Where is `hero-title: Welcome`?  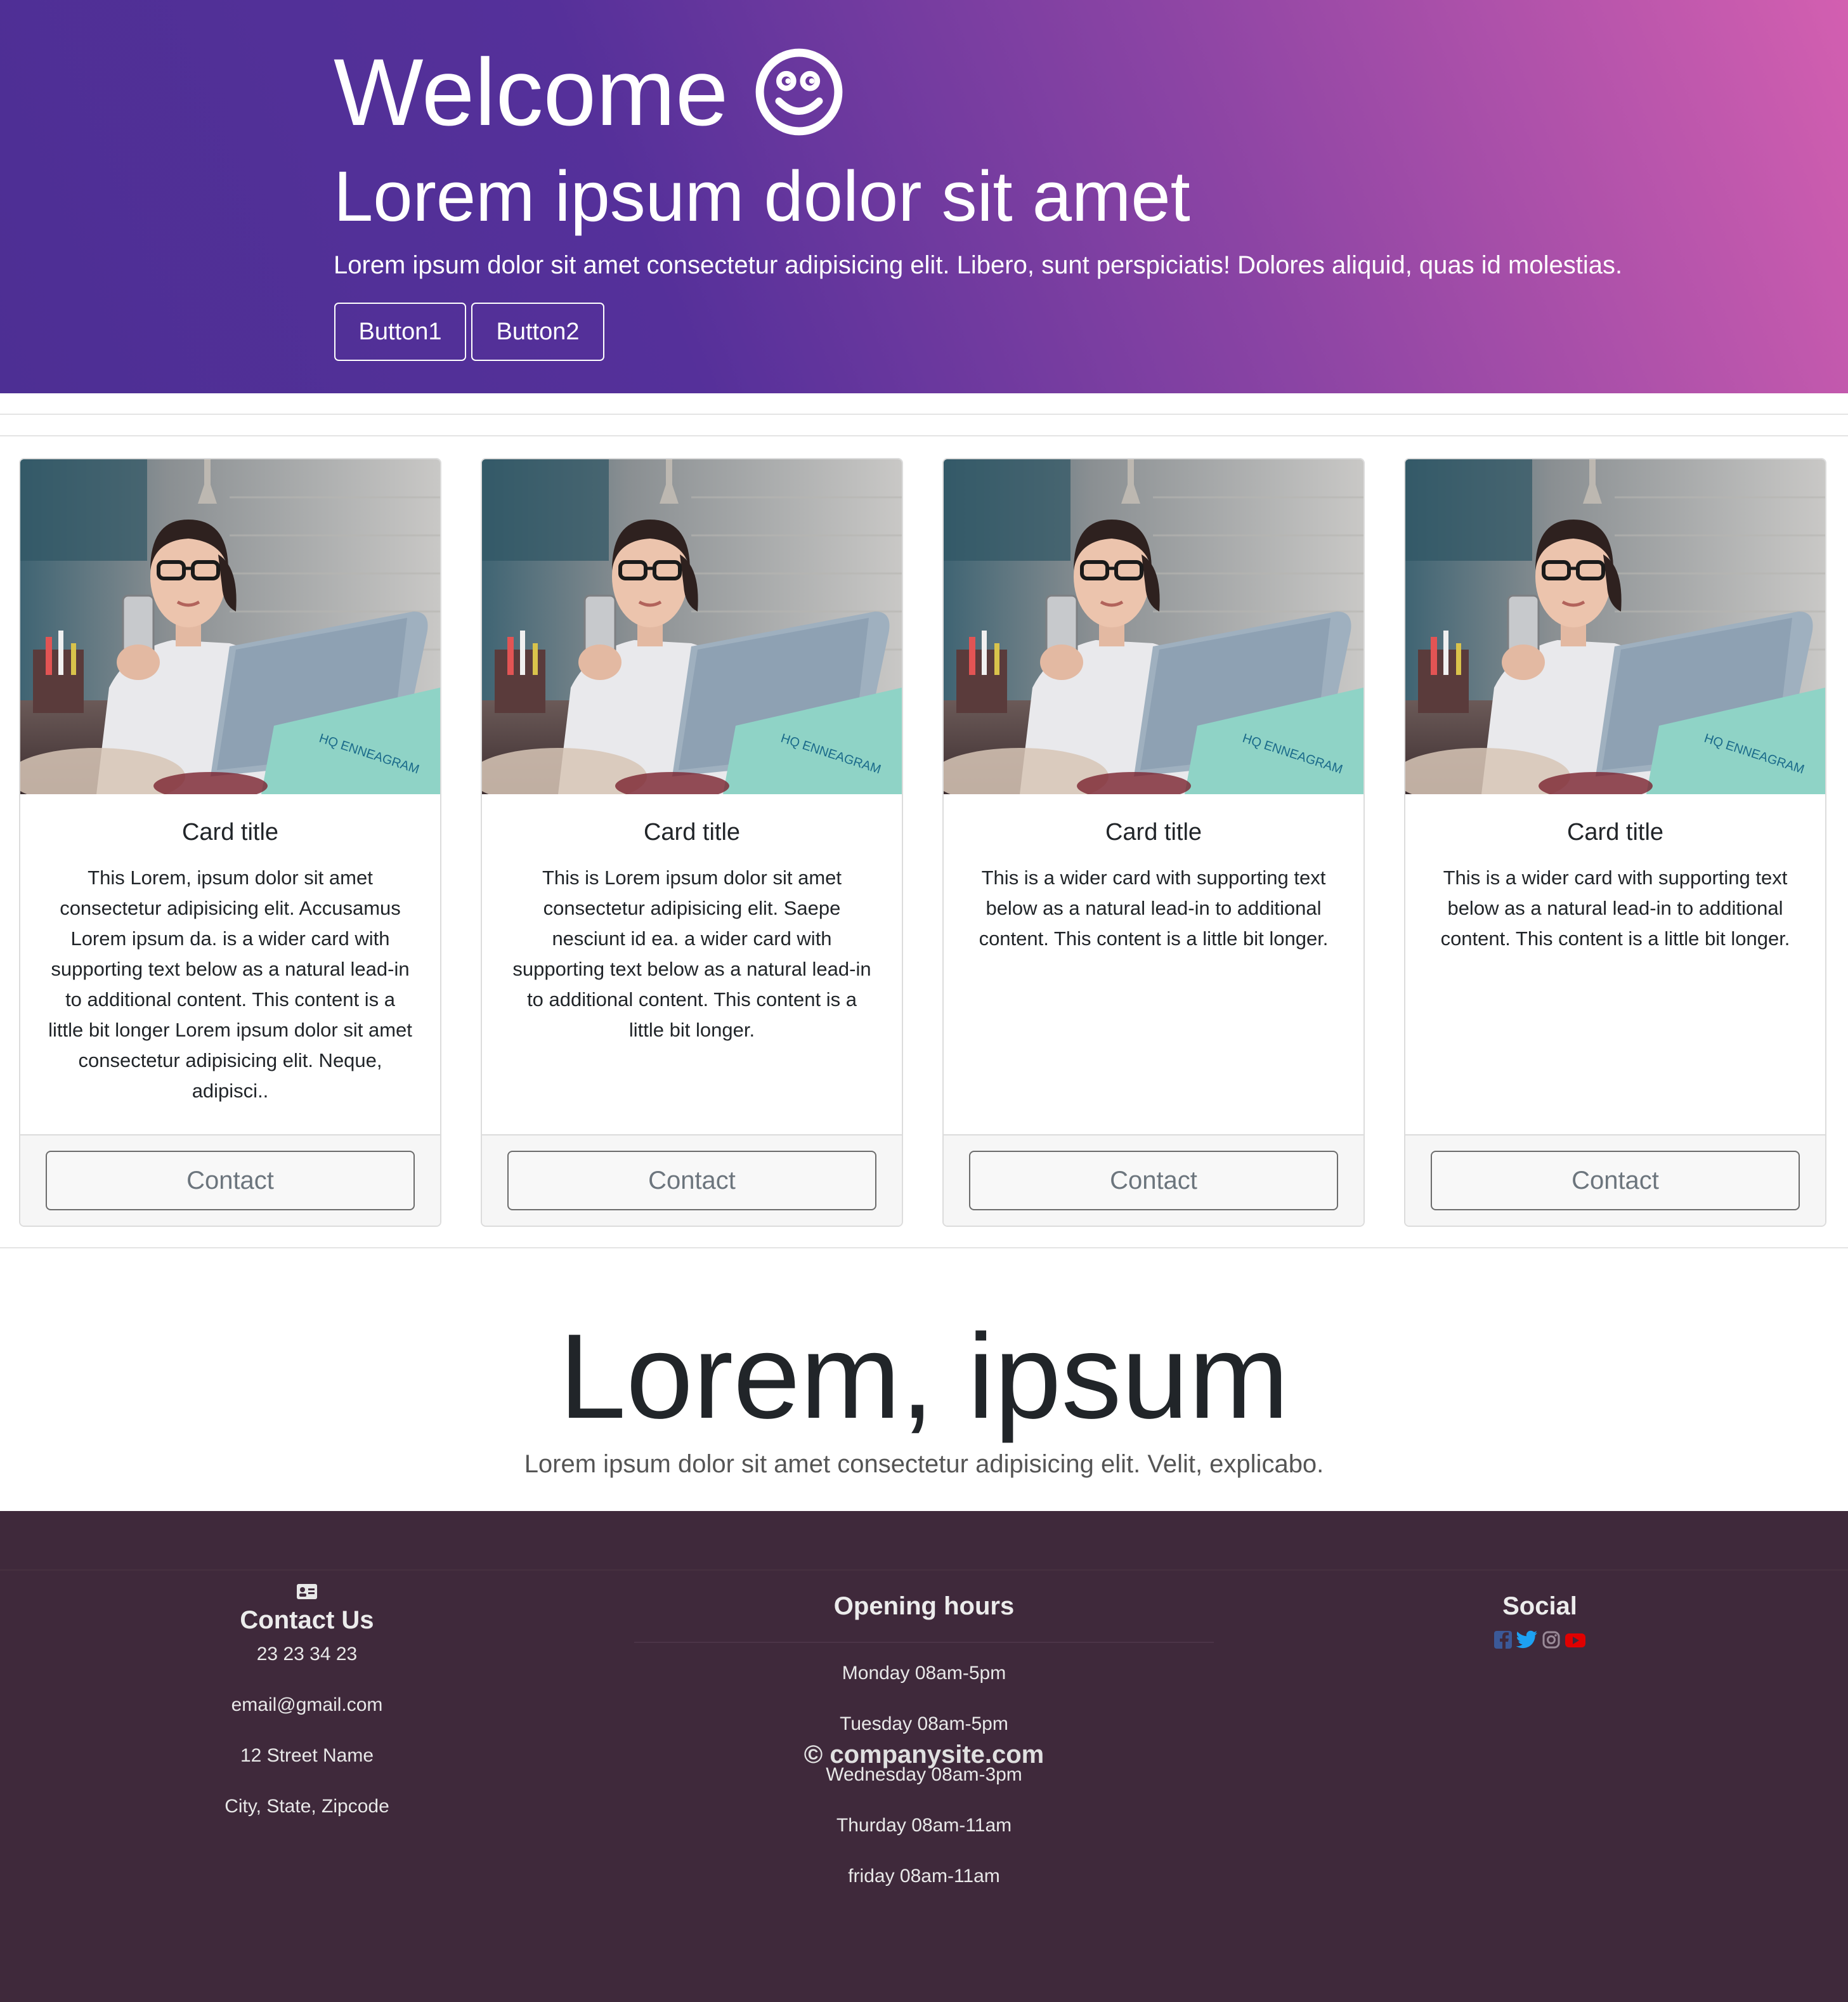 hero-title: Welcome is located at coordinates (590, 92).